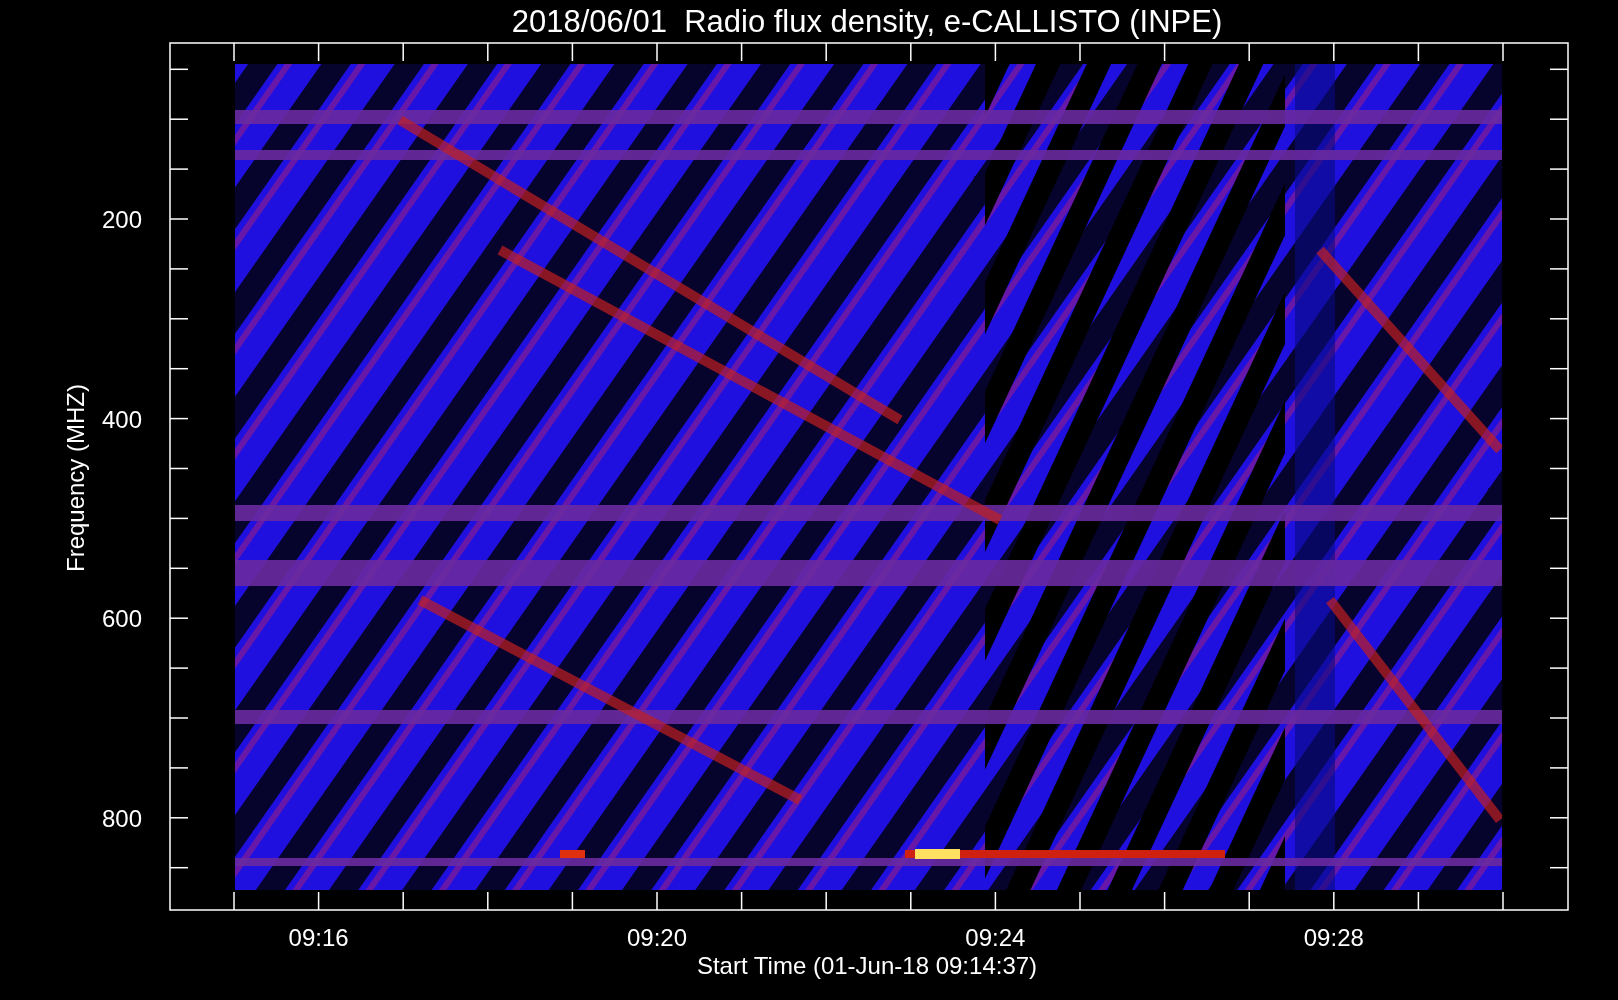  I want to click on tick-label: 09:16, so click(318, 937).